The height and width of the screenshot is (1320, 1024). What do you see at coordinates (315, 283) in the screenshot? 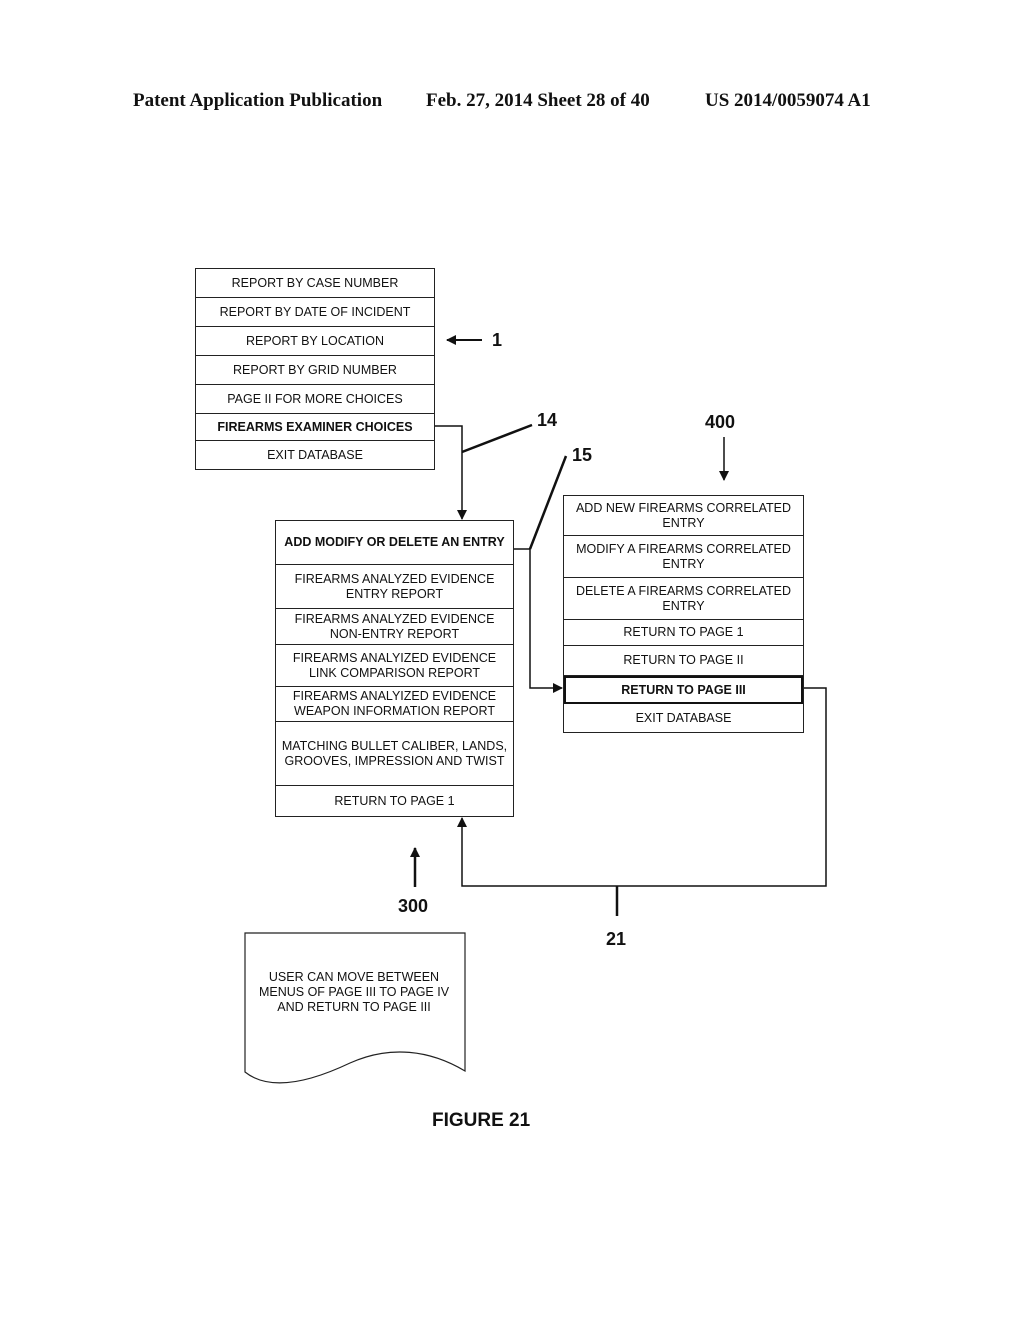
I see `menu-item-report-by-case-number: REPORT BY CASE NUMBER` at bounding box center [315, 283].